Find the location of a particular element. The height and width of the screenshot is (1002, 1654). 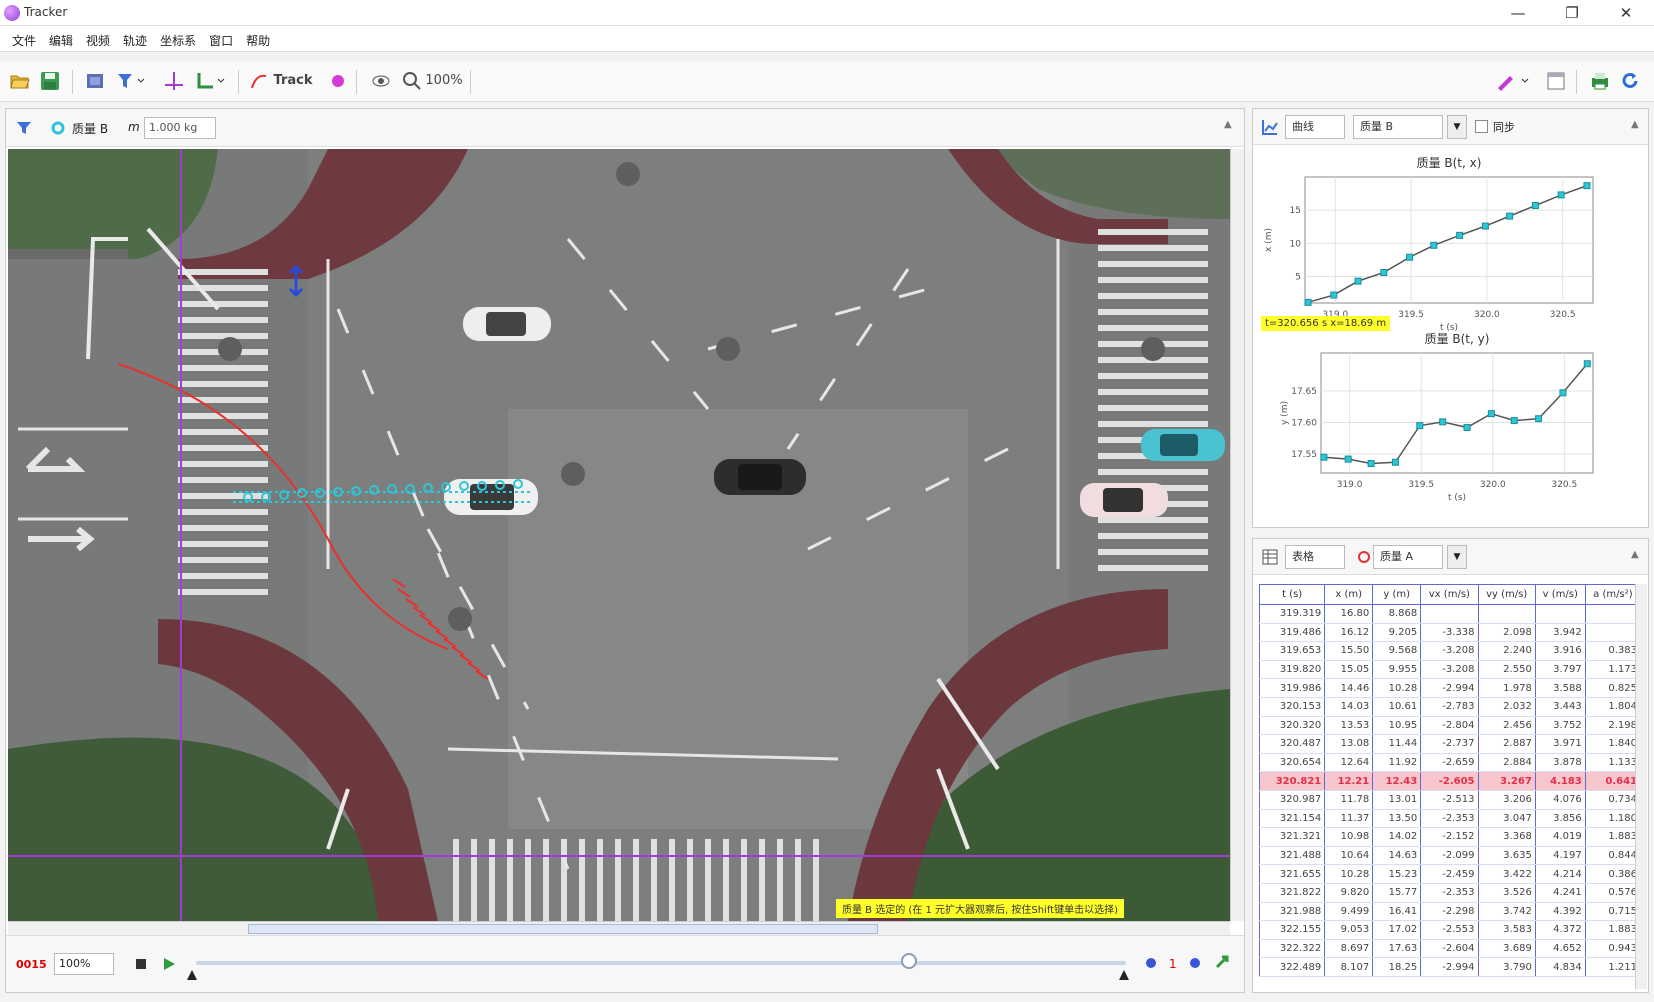

zoom-level: 100% is located at coordinates (444, 81).